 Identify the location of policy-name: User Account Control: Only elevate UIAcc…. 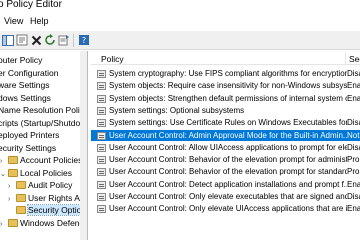
(228, 209).